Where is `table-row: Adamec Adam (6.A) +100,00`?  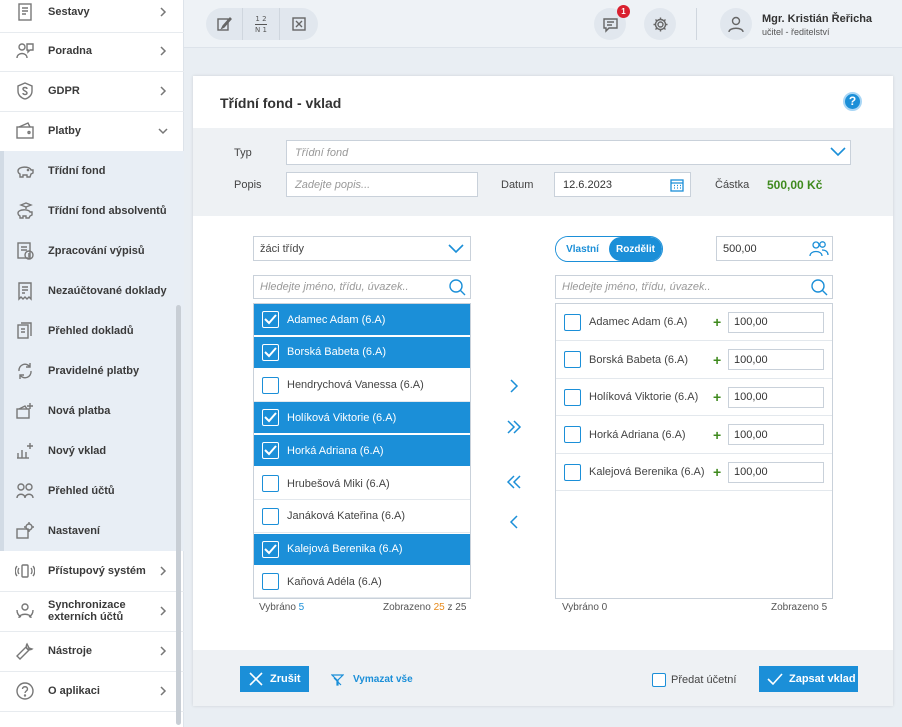
table-row: Adamec Adam (6.A) +100,00 is located at coordinates (694, 322).